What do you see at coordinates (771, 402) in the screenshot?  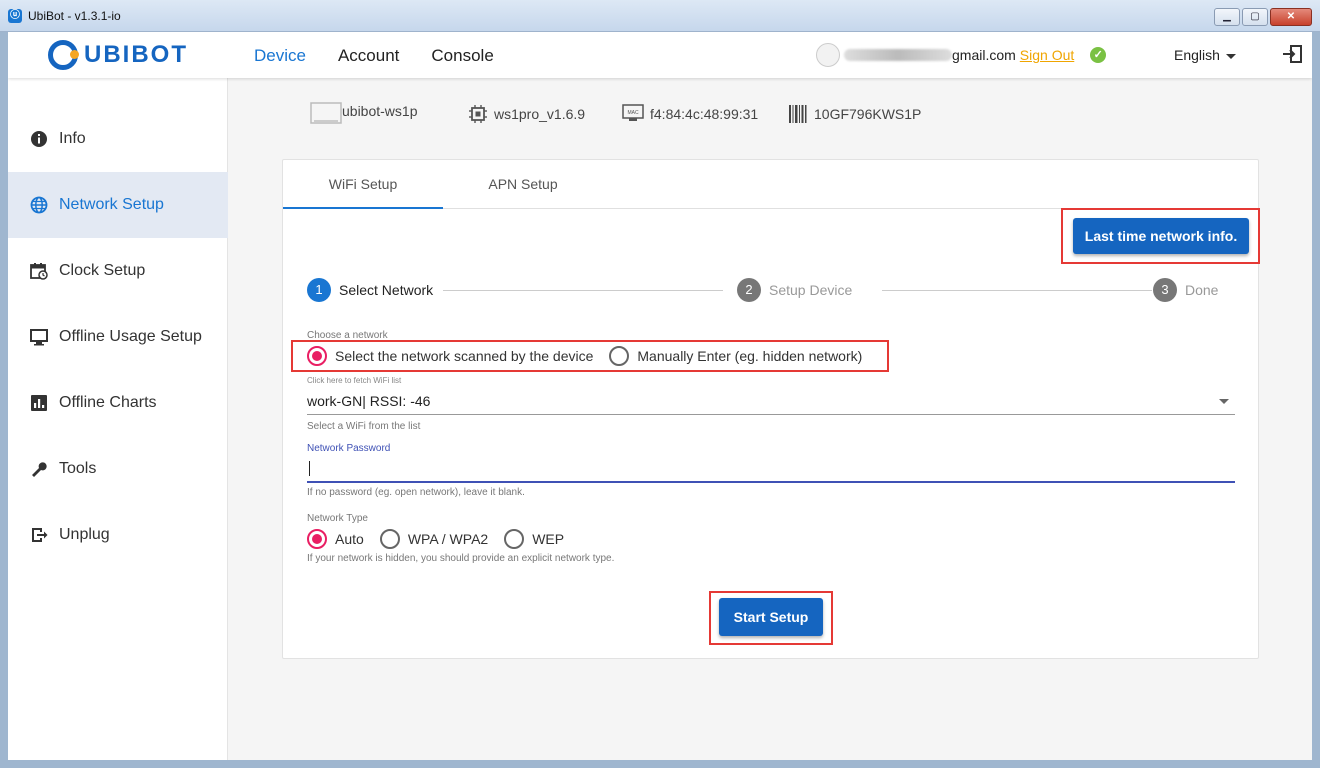 I see `wifi-select: work-GN| RSSI: -46` at bounding box center [771, 402].